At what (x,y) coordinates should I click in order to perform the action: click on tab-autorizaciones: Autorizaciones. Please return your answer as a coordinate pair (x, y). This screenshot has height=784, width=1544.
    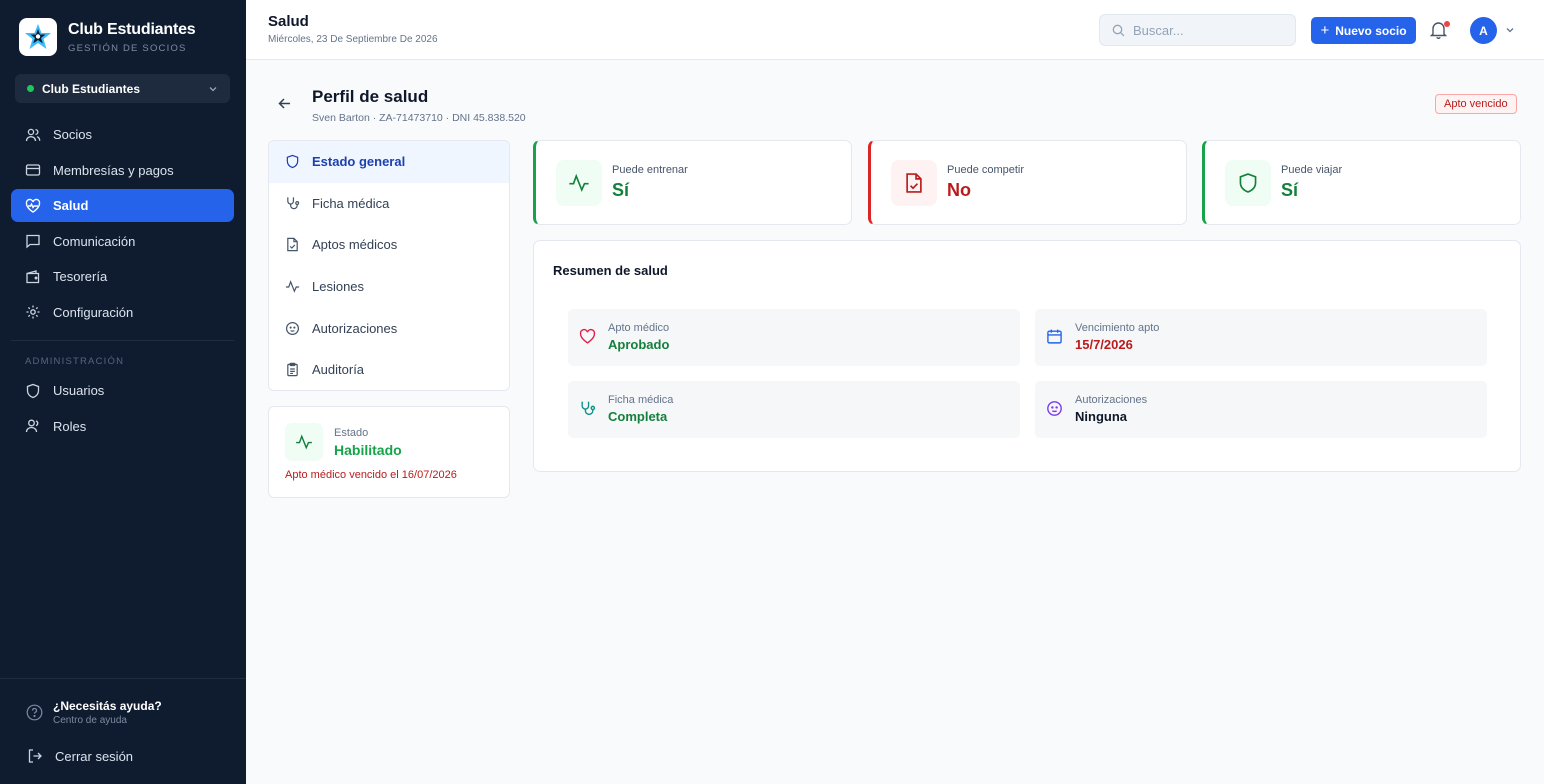
    Looking at the image, I should click on (389, 328).